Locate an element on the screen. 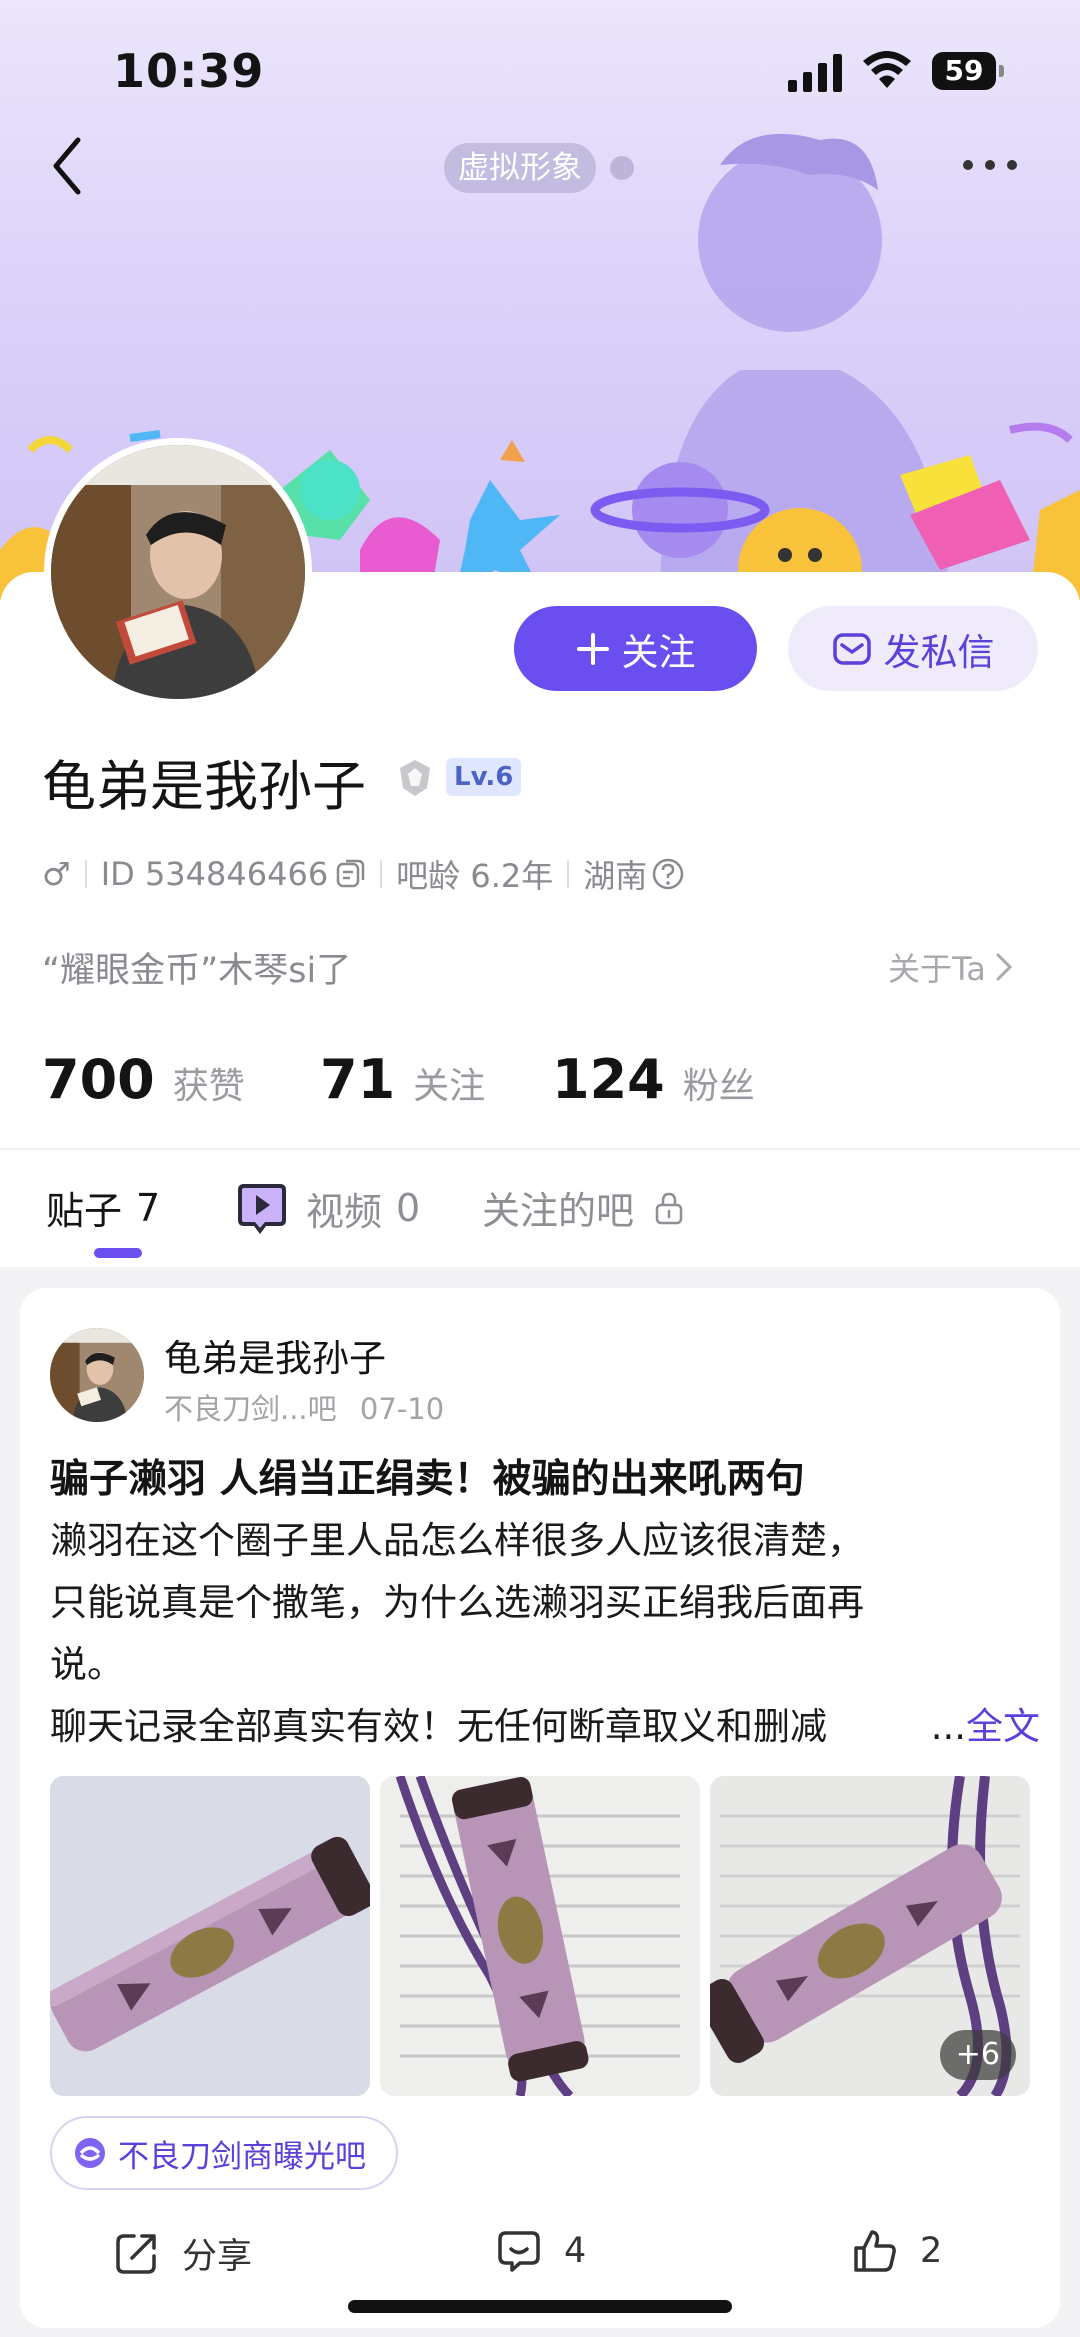 The width and height of the screenshot is (1080, 2337). post-truncated-line: 聊天记录全部真实有效！无任何断章取义和删减 ...全文 is located at coordinates (545, 1727).